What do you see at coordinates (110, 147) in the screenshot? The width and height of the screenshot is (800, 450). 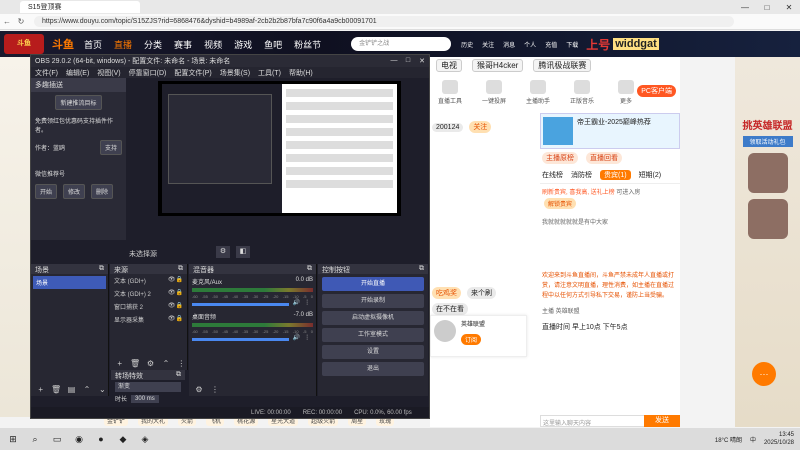 I see `support-button: 支持` at bounding box center [110, 147].